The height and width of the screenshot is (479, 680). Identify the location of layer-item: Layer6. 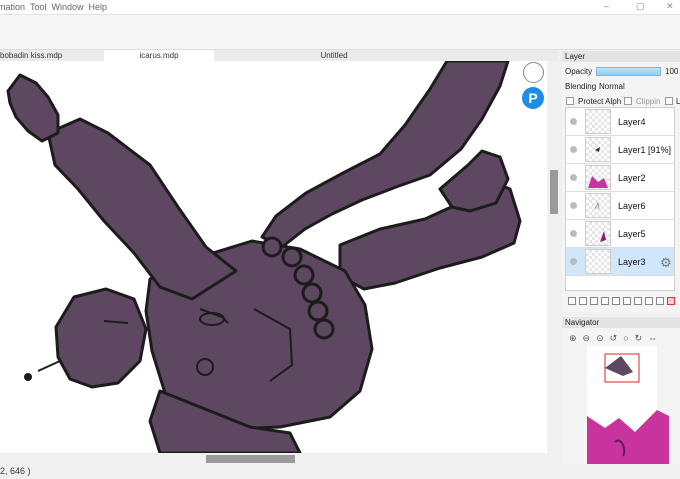
(620, 206).